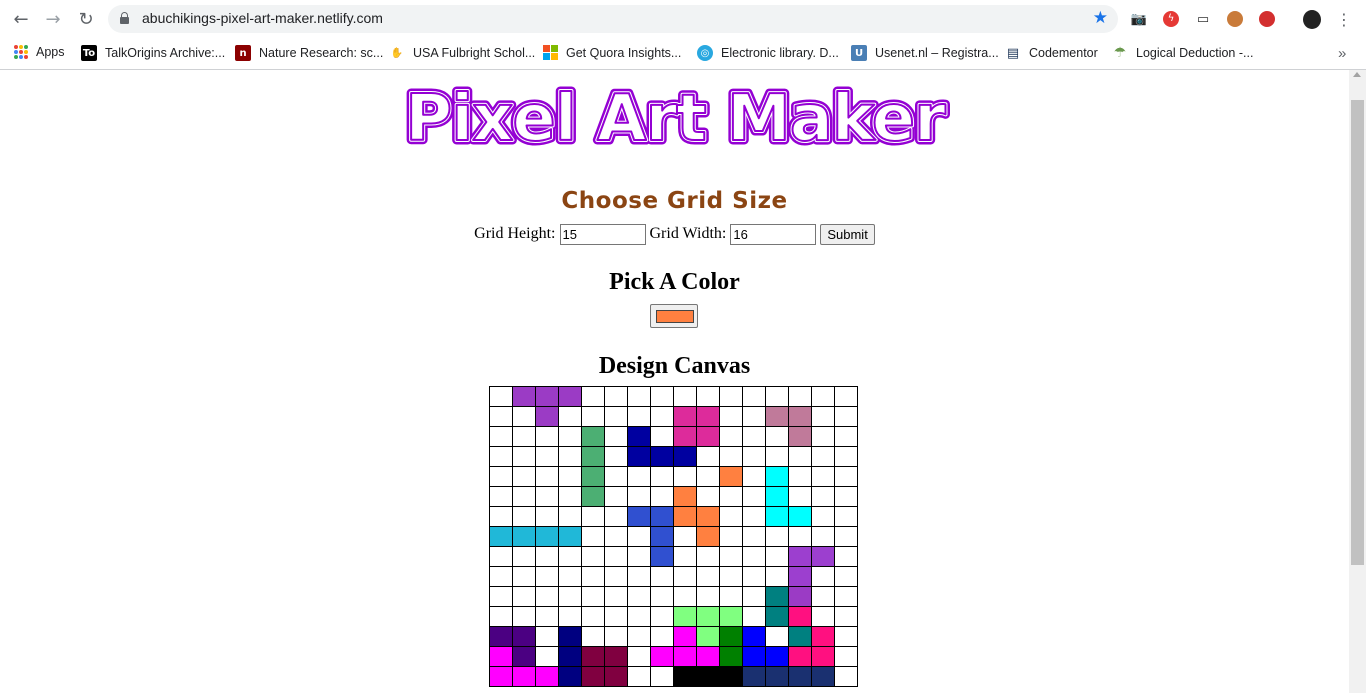  What do you see at coordinates (1235, 19) in the screenshot?
I see `monkey-extension-icon` at bounding box center [1235, 19].